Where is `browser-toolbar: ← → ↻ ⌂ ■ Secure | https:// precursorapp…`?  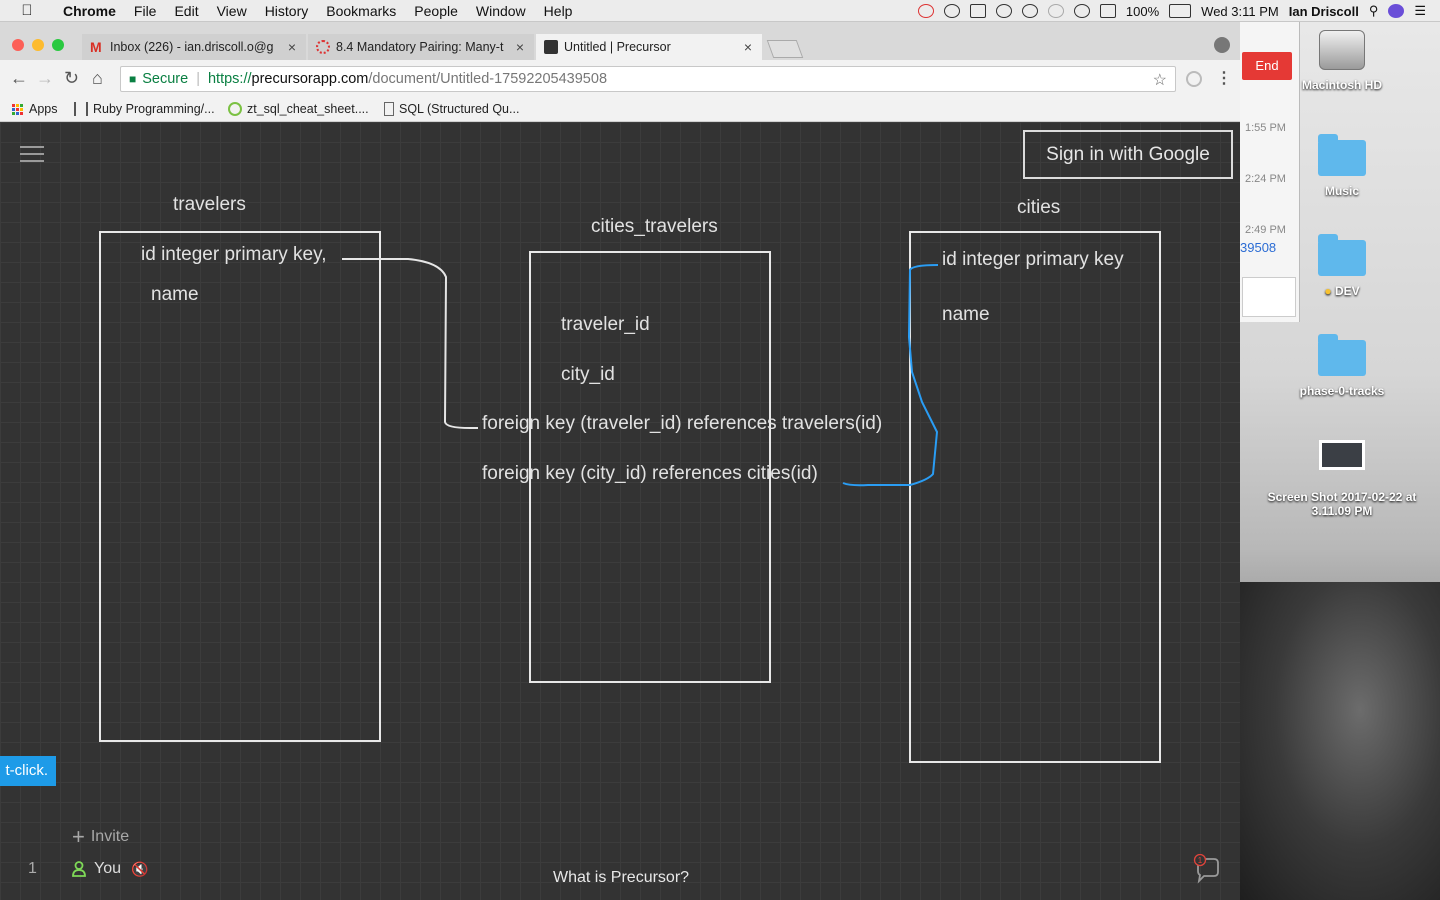 browser-toolbar: ← → ↻ ⌂ ■ Secure | https:// precursorapp… is located at coordinates (620, 79).